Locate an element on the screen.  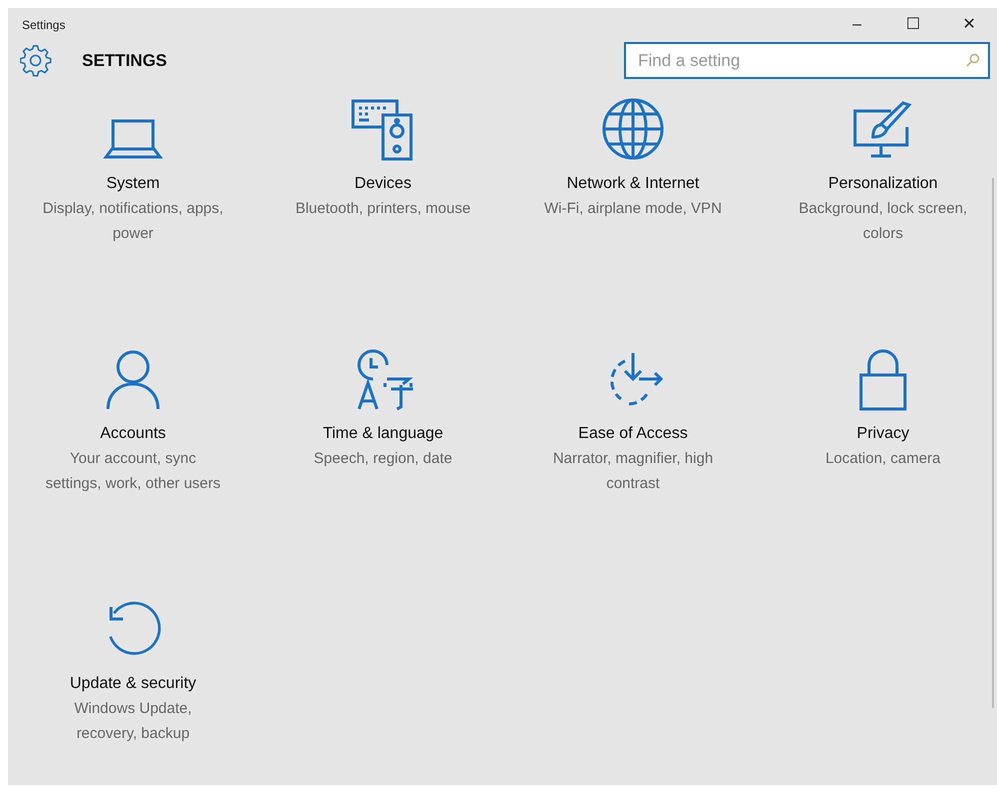
tile-title: Personalization is located at coordinates (883, 184).